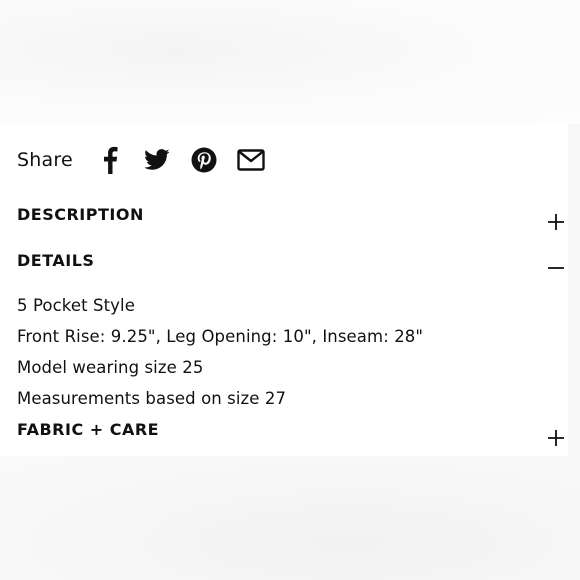 This screenshot has height=580, width=580. Describe the element at coordinates (56, 260) in the screenshot. I see `accordion-title-details: DETAILS` at that location.